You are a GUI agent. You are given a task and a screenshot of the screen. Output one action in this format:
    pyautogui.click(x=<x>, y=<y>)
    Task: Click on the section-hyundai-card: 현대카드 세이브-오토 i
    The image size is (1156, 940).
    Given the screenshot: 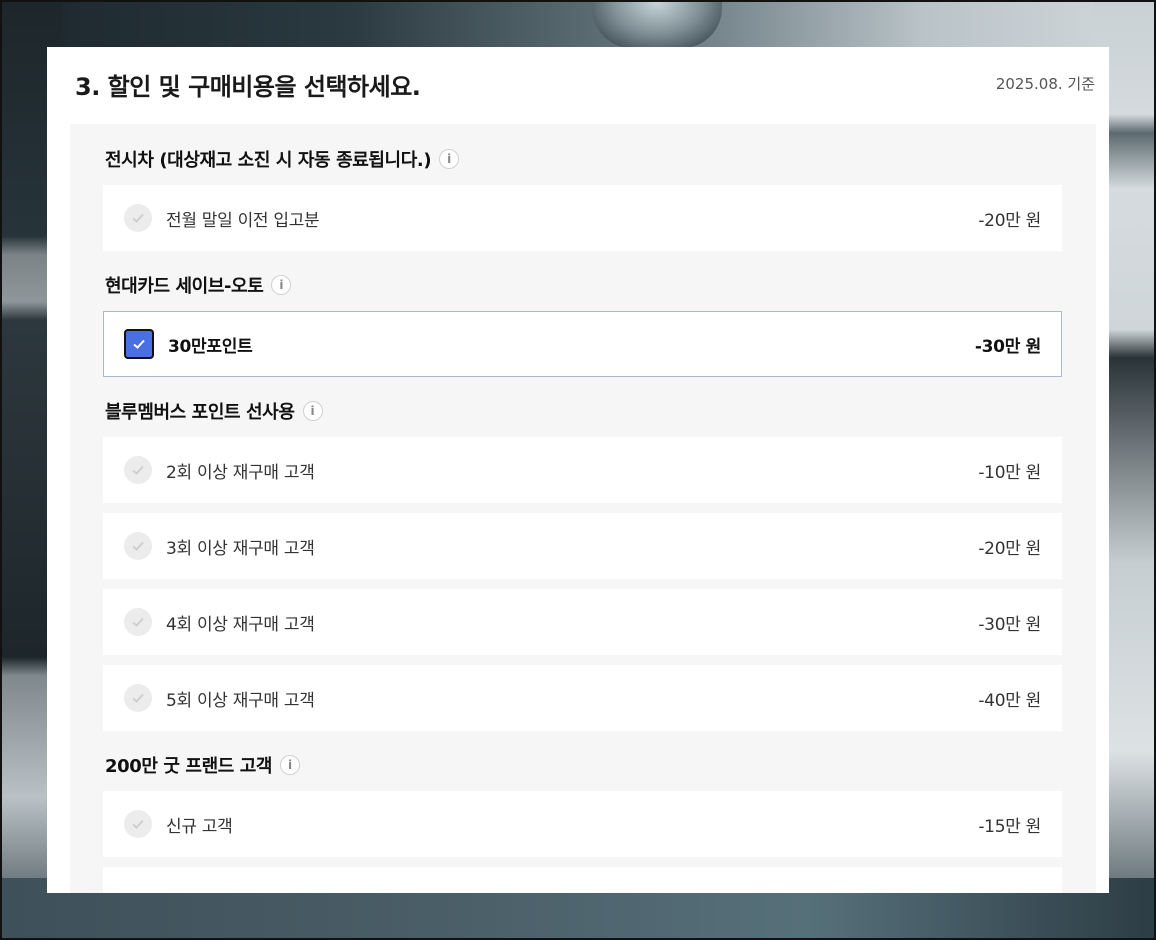 What is the action you would take?
    pyautogui.click(x=582, y=285)
    